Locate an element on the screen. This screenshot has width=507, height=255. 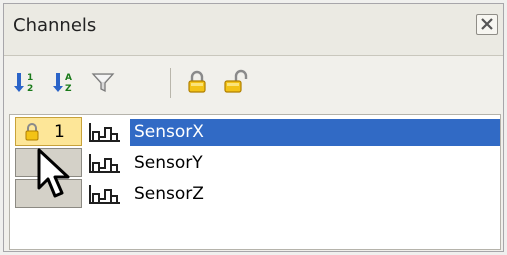
sort-alpha-button: A Z is located at coordinates (64, 82).